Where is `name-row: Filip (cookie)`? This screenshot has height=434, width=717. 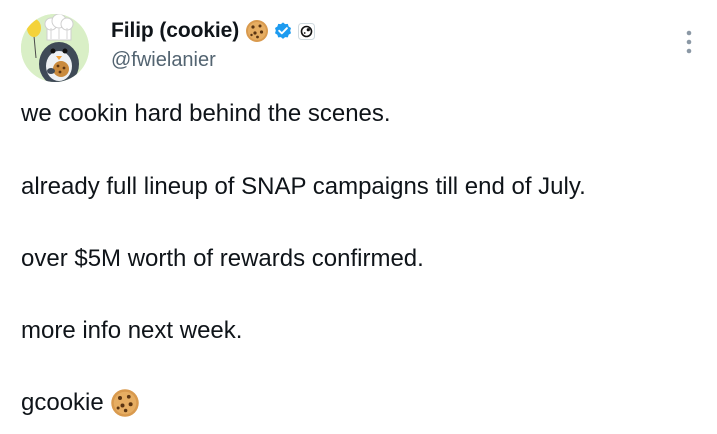 name-row: Filip (cookie) is located at coordinates (213, 31).